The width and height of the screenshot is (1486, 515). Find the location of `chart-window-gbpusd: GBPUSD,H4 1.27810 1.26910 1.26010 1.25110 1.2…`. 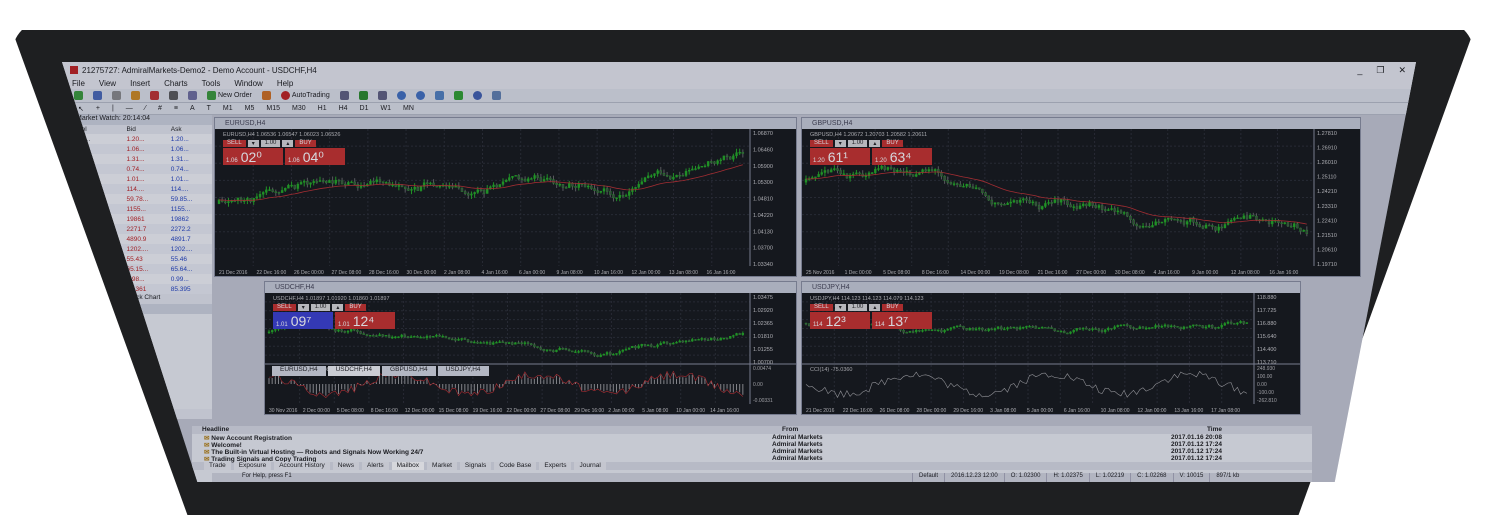

chart-window-gbpusd: GBPUSD,H4 1.27810 1.26910 1.26010 1.25110 1.2… is located at coordinates (1081, 197).